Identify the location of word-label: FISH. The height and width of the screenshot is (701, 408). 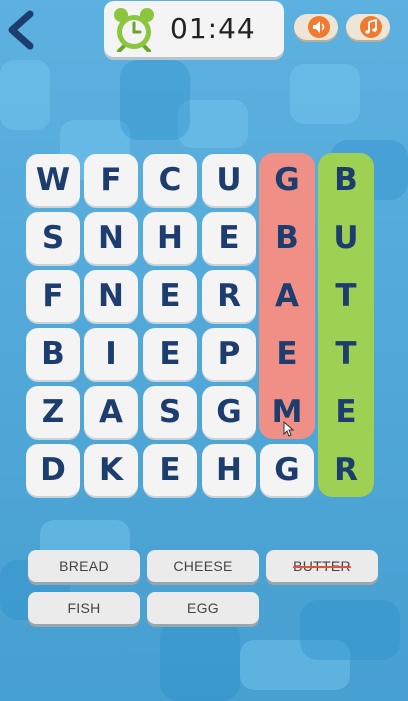
(84, 608).